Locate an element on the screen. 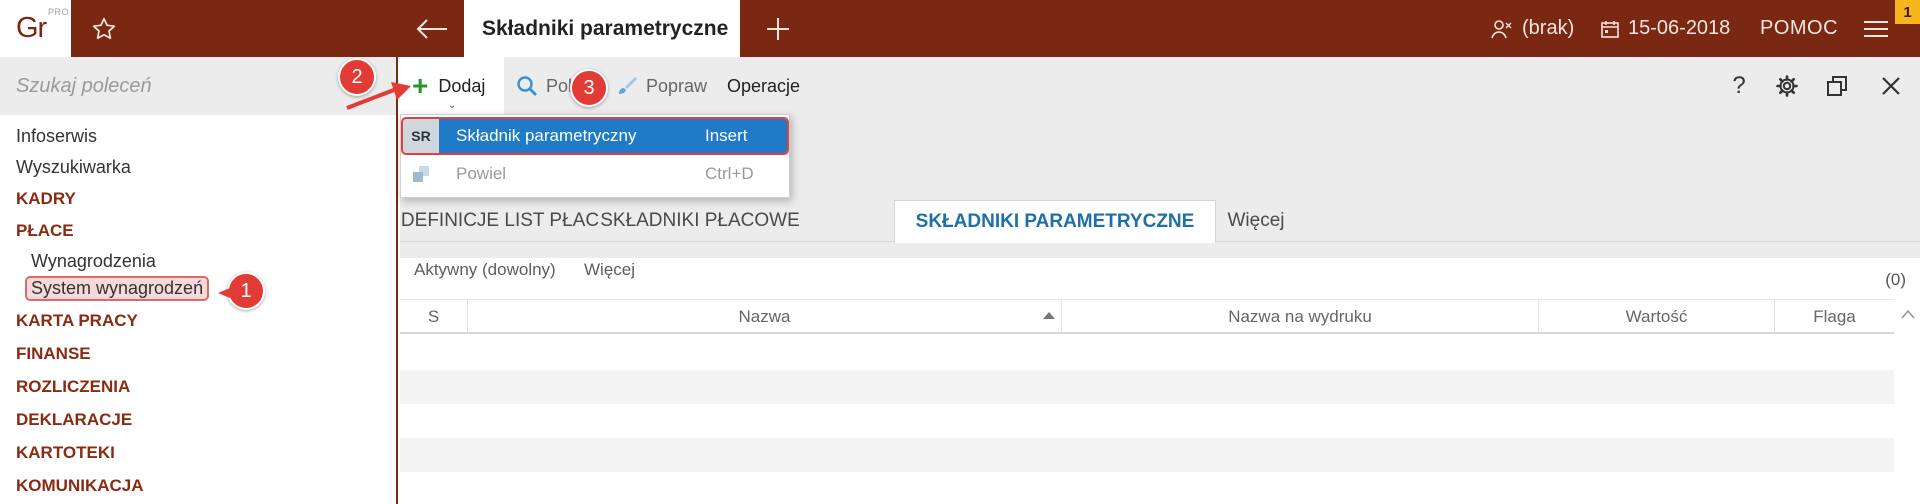 This screenshot has height=504, width=1920. show-button: Pok is located at coordinates (546, 86).